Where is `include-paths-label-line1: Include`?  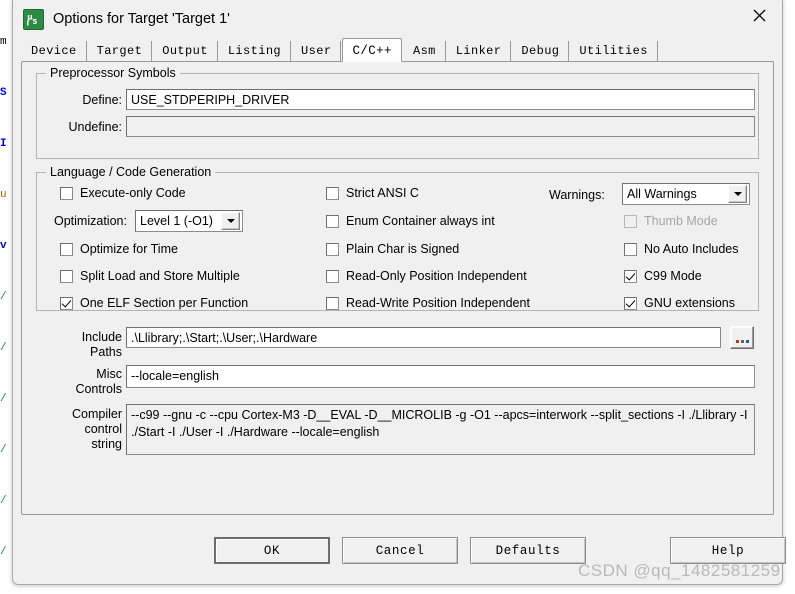 include-paths-label-line1: Include is located at coordinates (101, 337).